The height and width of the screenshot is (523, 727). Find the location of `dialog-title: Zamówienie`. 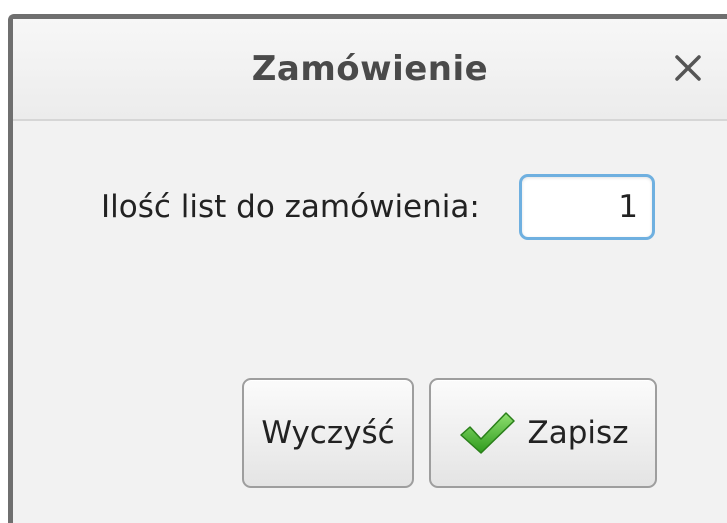

dialog-title: Zamówienie is located at coordinates (370, 69).